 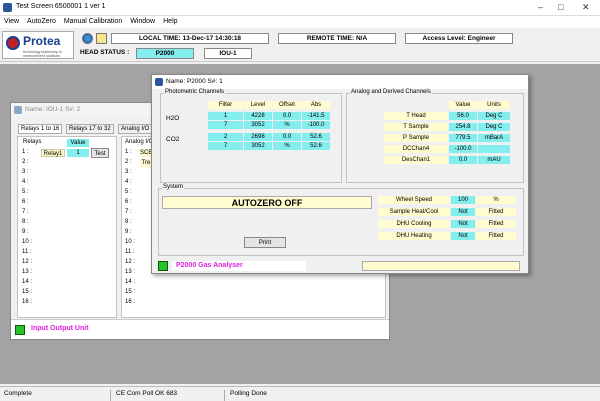 What do you see at coordinates (159, 82) in the screenshot?
I see `window-icon` at bounding box center [159, 82].